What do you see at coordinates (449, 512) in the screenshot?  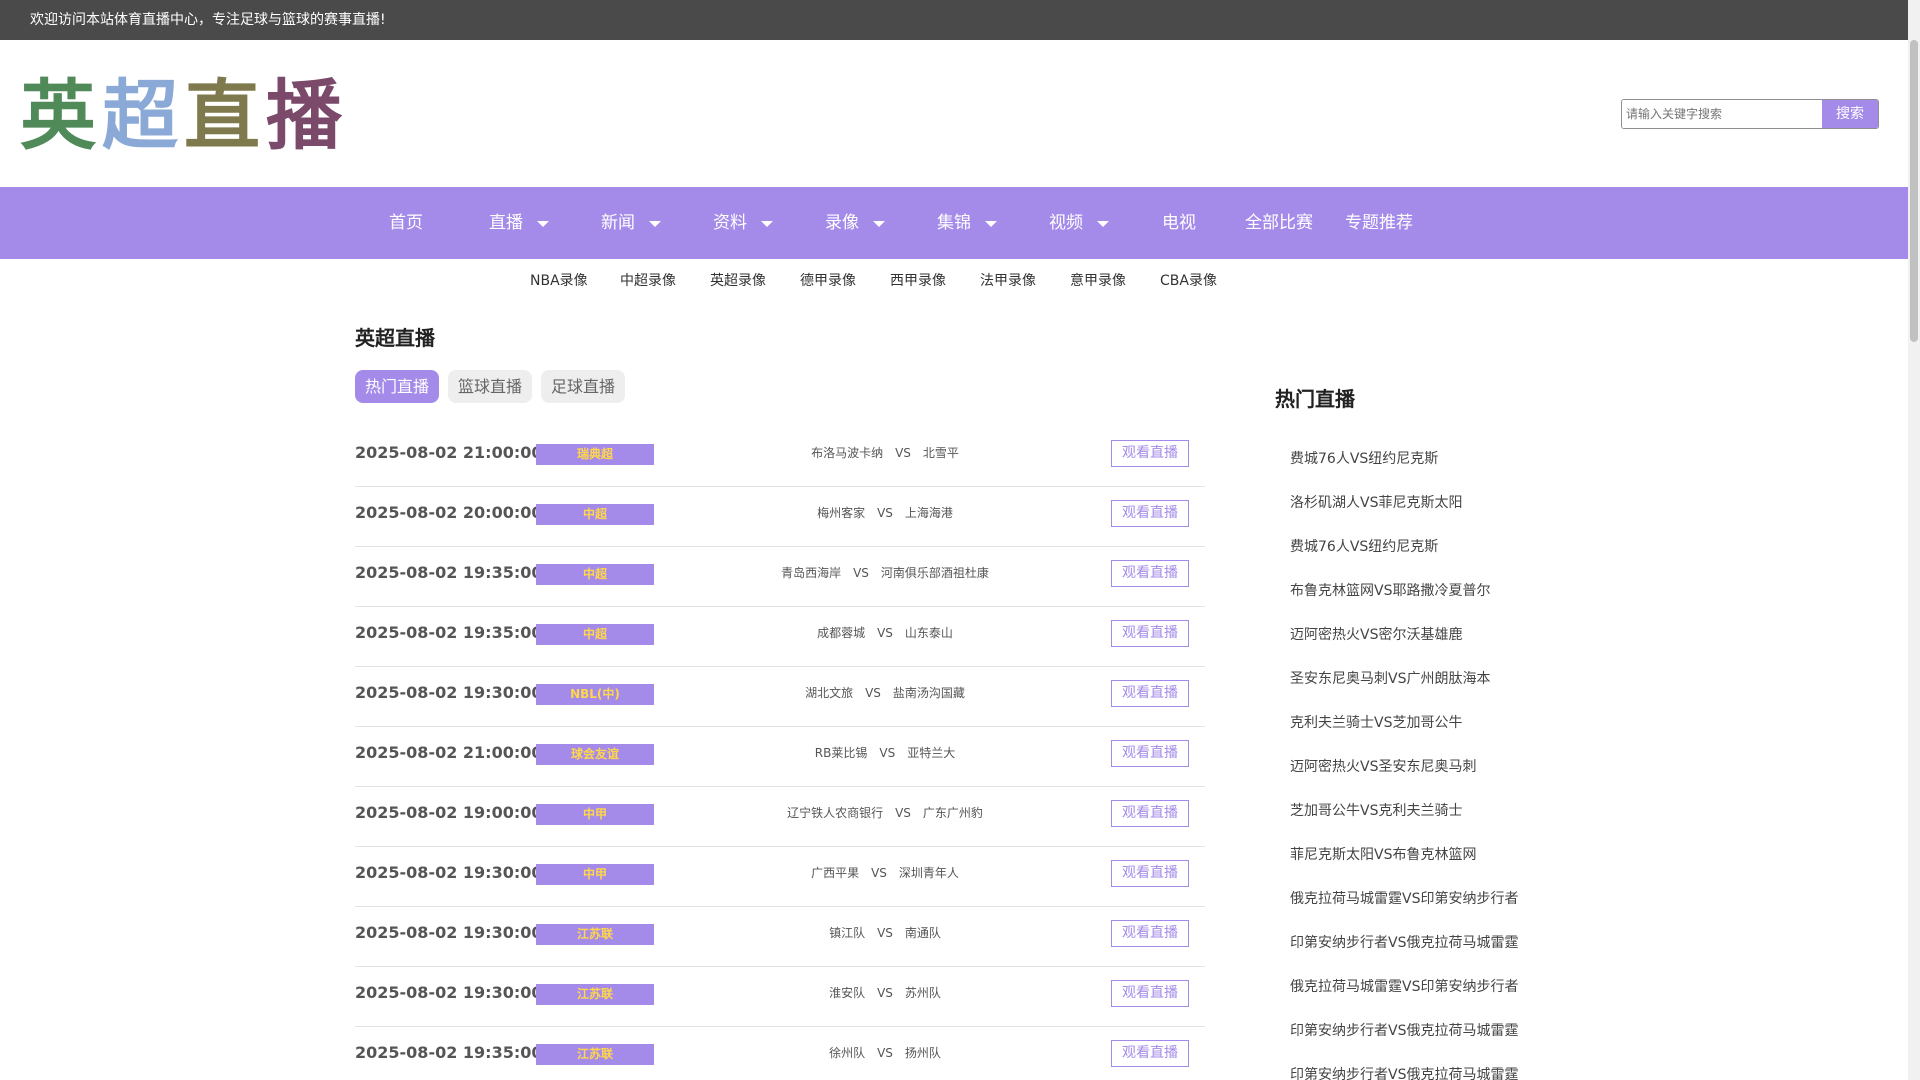 I see `match-time: 2025-08-02 20:00:00` at bounding box center [449, 512].